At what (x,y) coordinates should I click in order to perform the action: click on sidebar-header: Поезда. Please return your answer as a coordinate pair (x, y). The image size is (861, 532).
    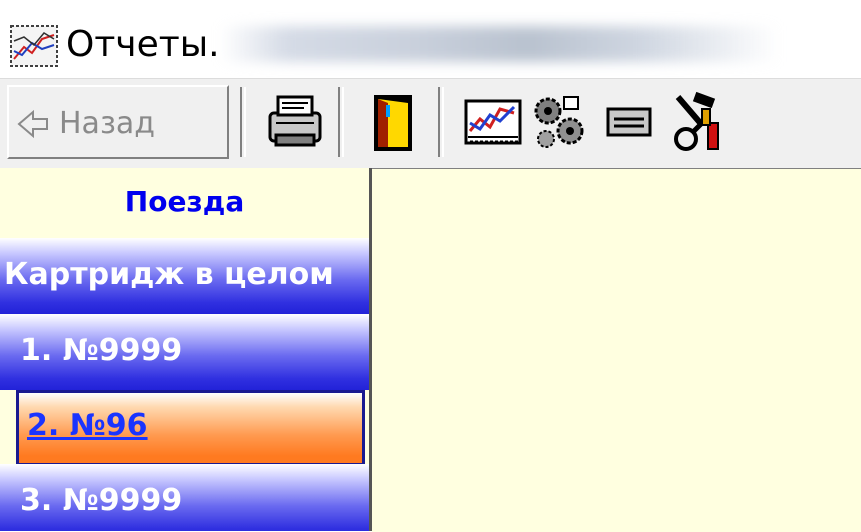
    Looking at the image, I should click on (184, 203).